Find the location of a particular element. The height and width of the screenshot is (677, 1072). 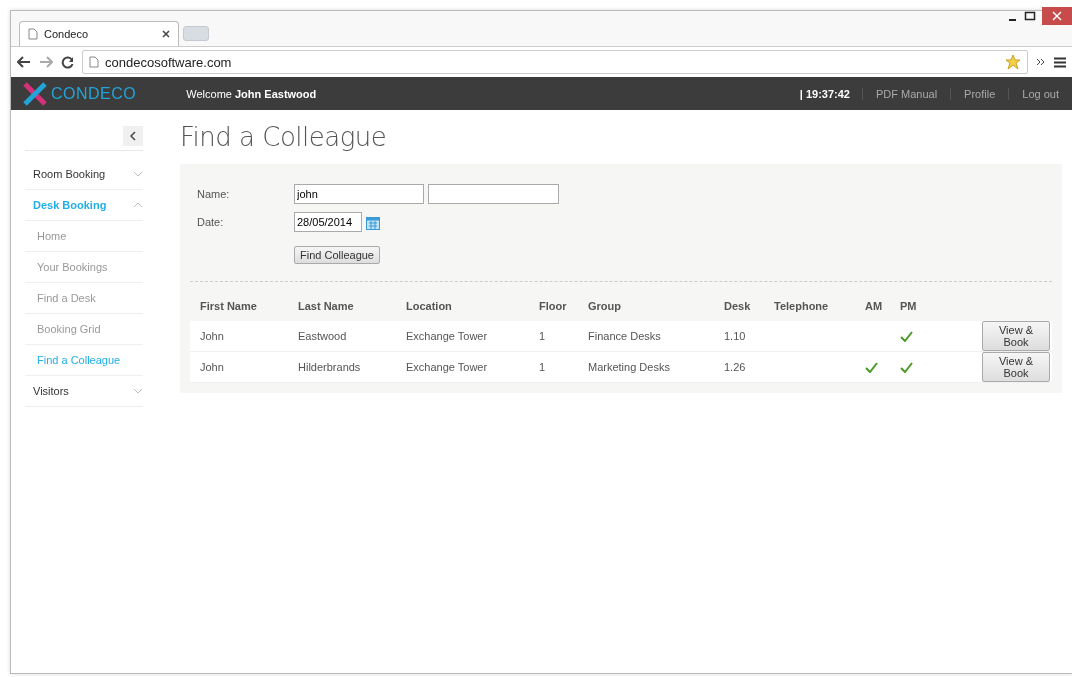

browser-tab: Condeco is located at coordinates (99, 33).